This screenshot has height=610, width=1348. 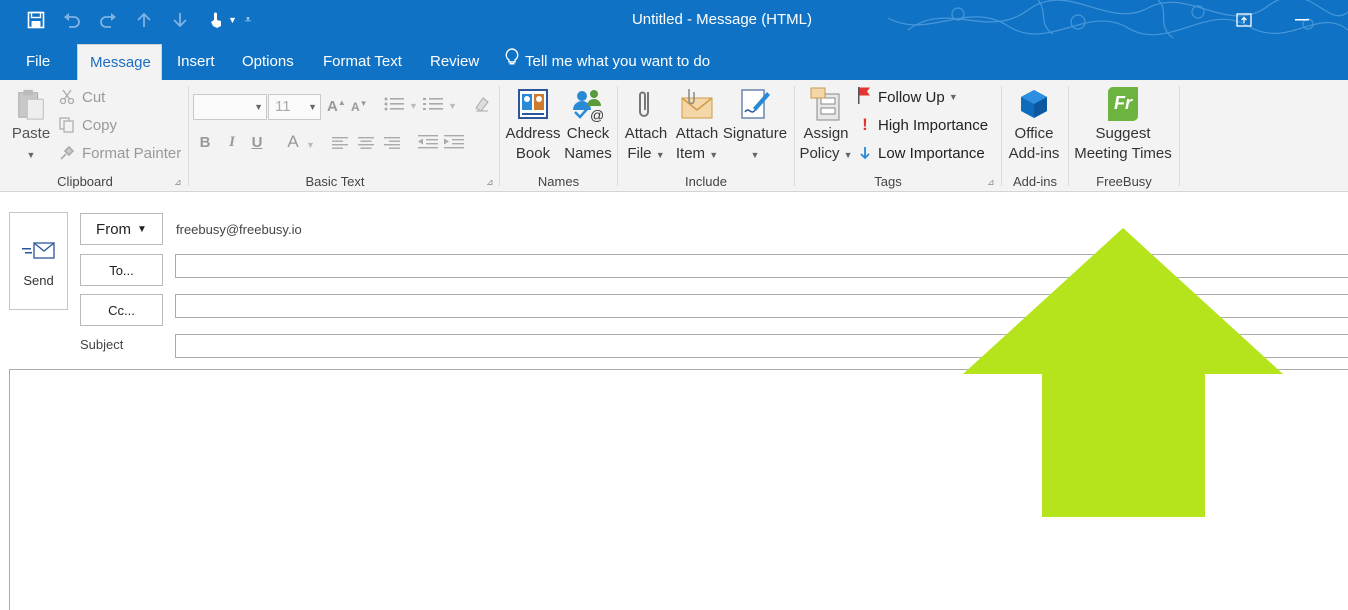 I want to click on green-arrow-annotation, so click(x=1123, y=372).